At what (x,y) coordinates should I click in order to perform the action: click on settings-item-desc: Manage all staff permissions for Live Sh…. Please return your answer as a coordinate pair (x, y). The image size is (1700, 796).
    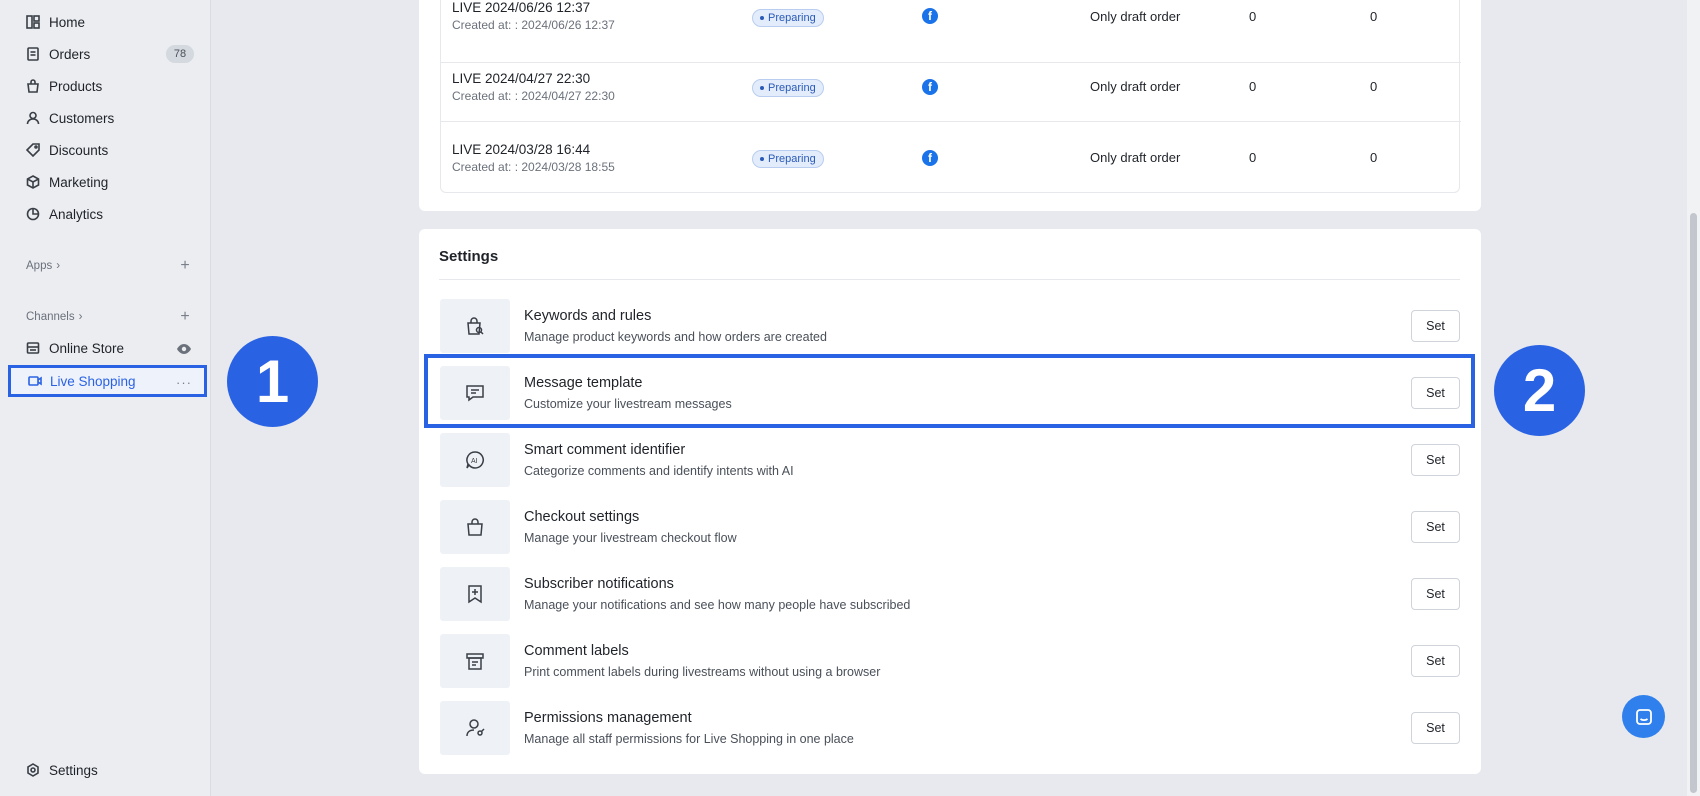
    Looking at the image, I should click on (689, 739).